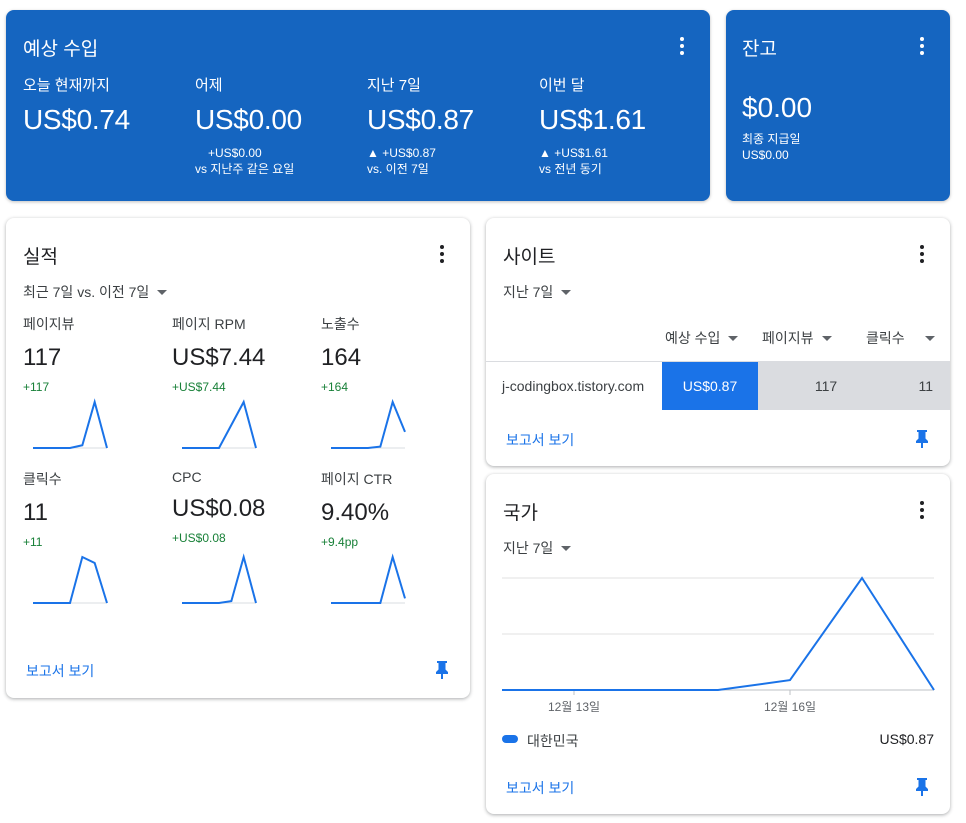 The height and width of the screenshot is (823, 966). Describe the element at coordinates (76, 119) in the screenshot. I see `earnings-value: US$0.74` at that location.